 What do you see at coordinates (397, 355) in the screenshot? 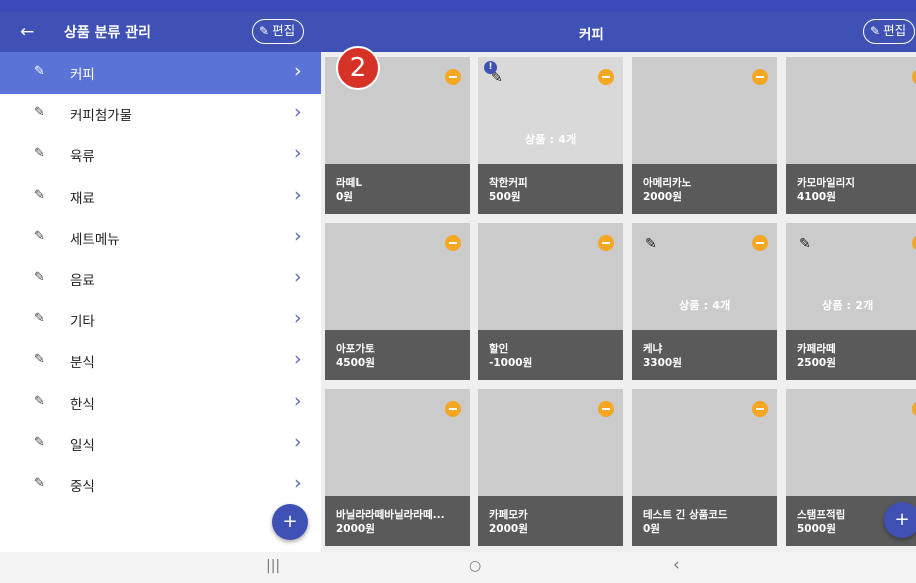
I see `card-footer: 아포가토 4500원` at bounding box center [397, 355].